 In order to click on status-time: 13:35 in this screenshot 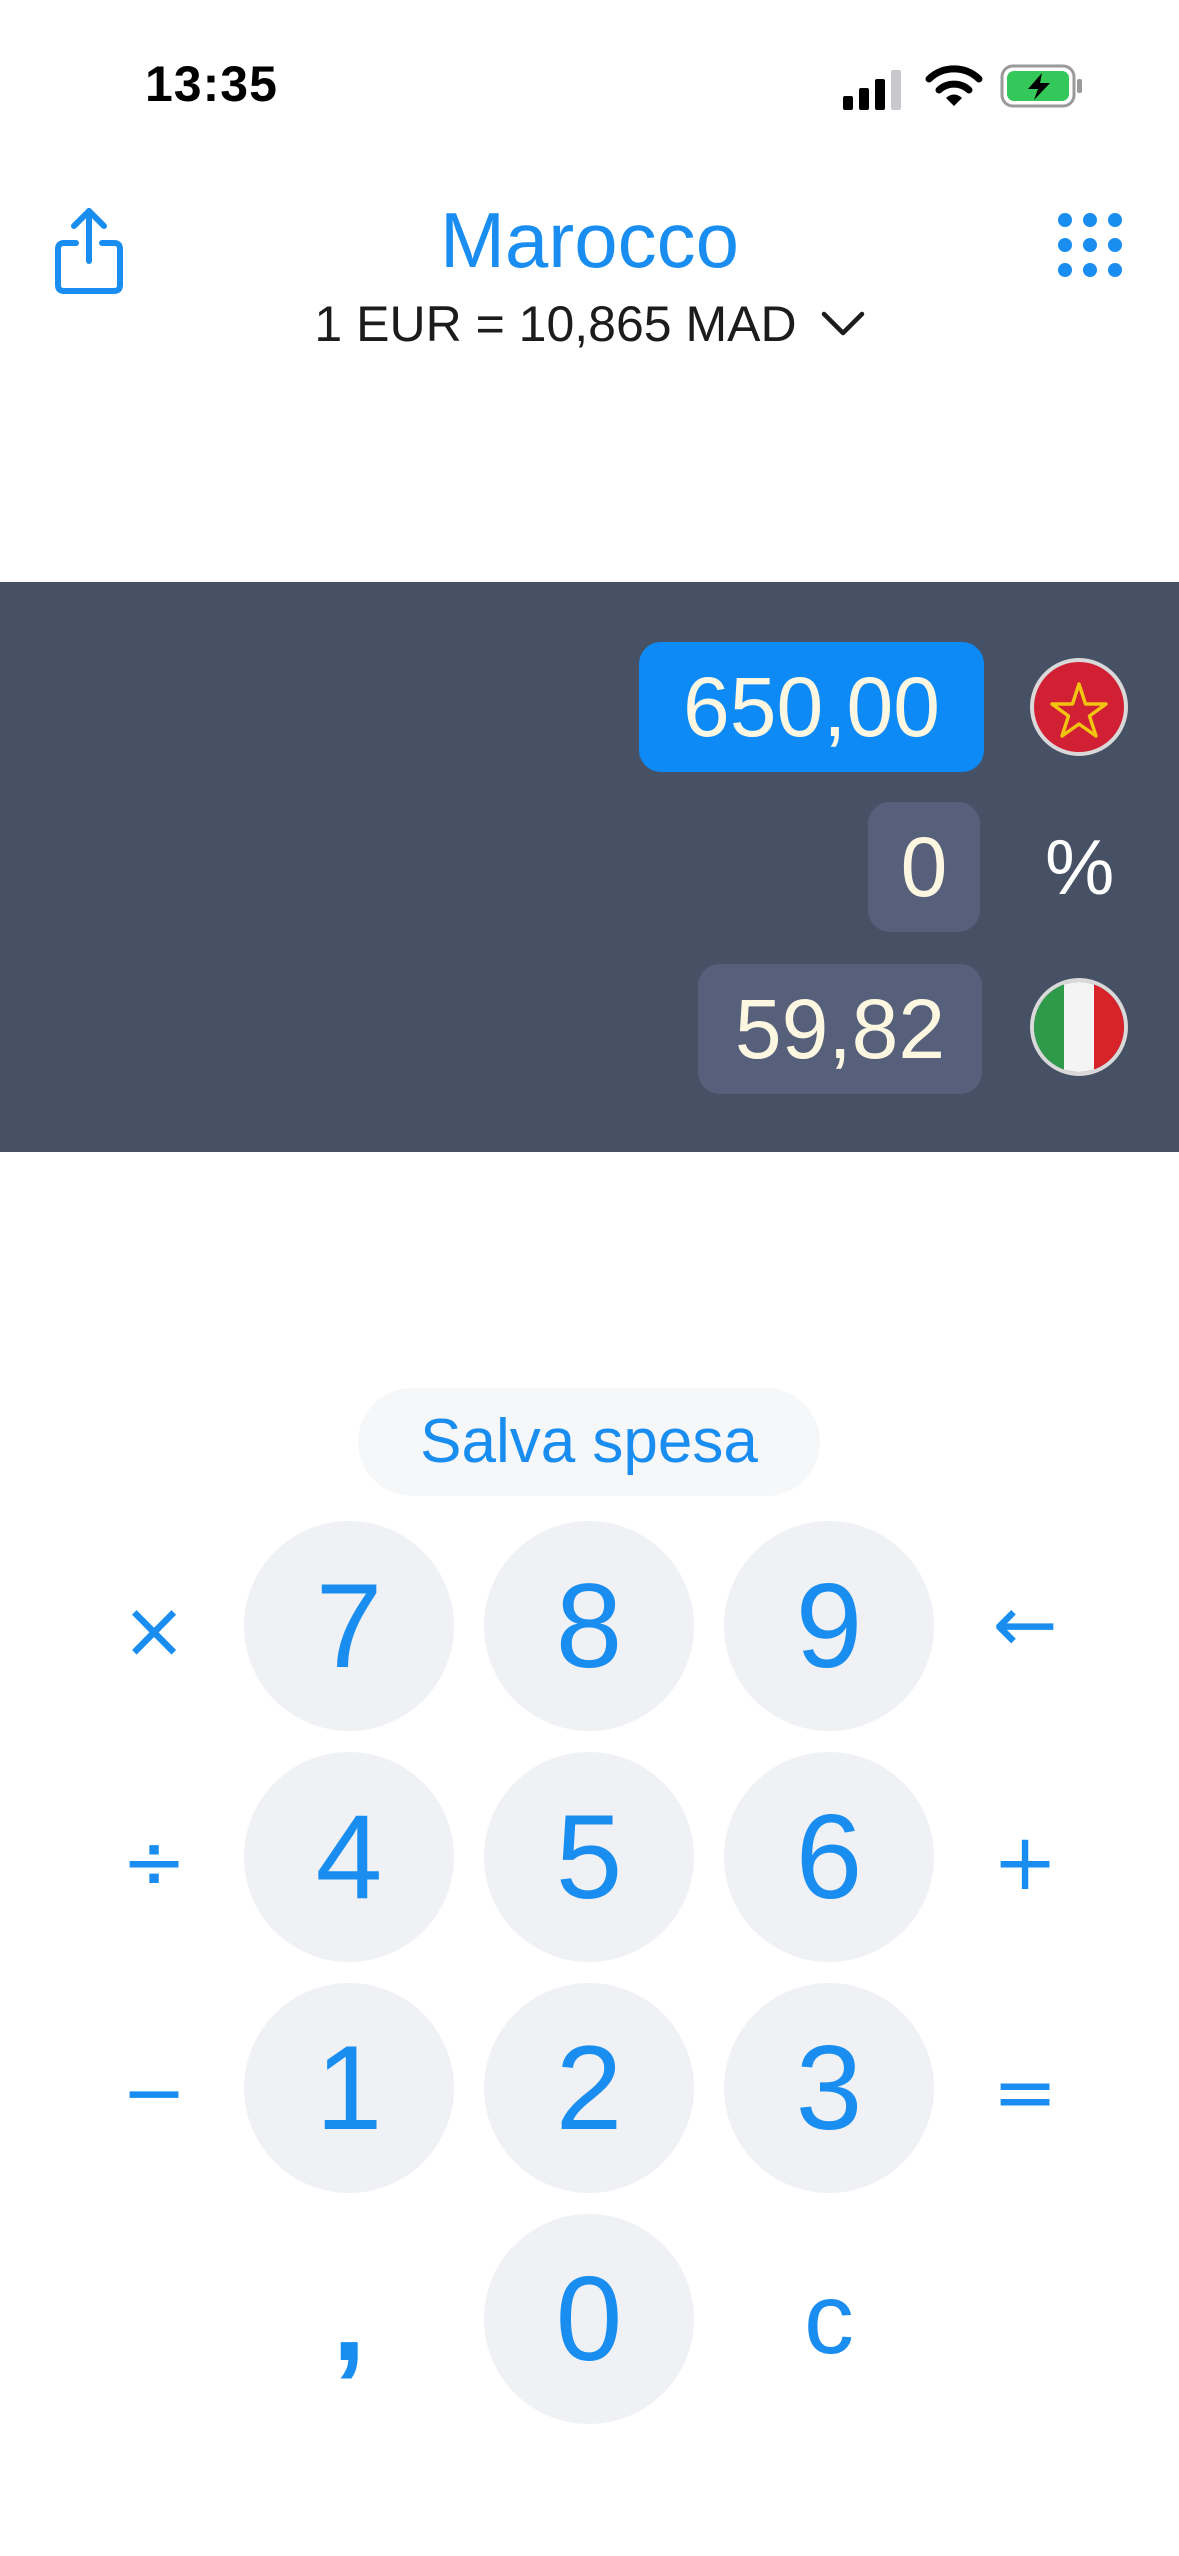, I will do `click(211, 84)`.